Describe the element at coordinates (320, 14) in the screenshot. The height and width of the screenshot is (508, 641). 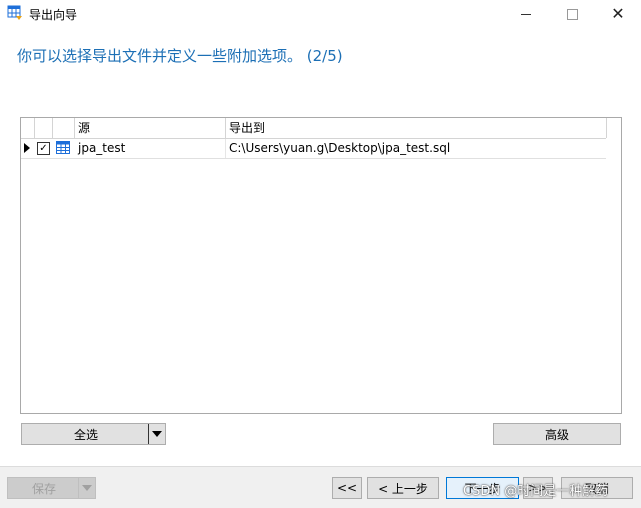
I see `title-bar: 导出向导 ✕` at that location.